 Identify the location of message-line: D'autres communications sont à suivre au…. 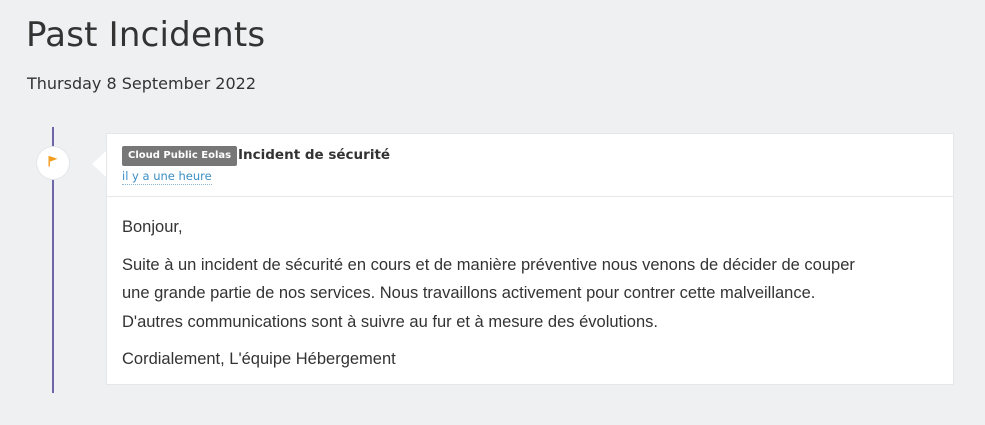
(390, 321).